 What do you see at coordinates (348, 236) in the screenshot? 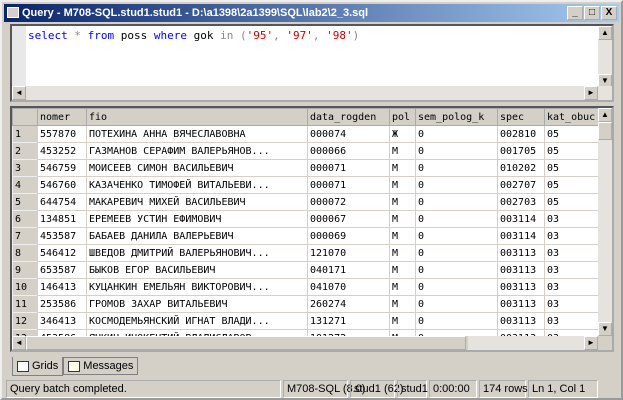
I see `table-cell: 000069` at bounding box center [348, 236].